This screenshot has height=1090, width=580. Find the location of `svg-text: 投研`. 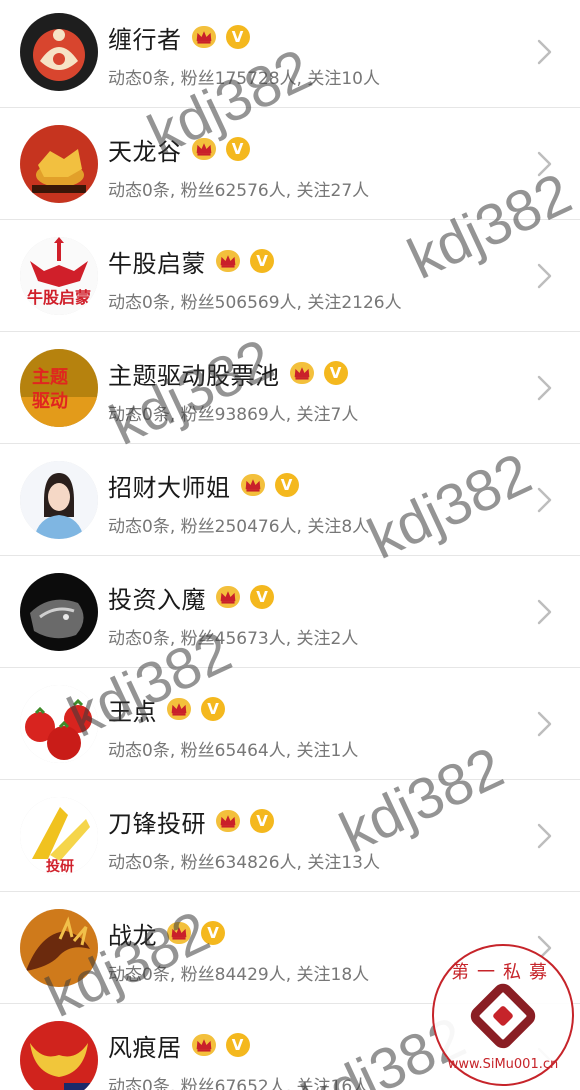

svg-text: 投研 is located at coordinates (60, 867).